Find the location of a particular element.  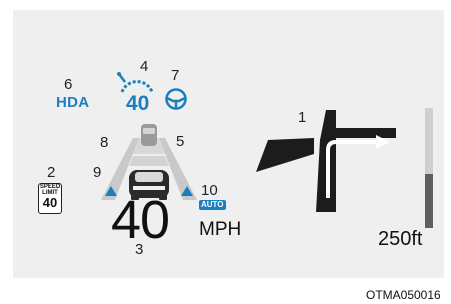

left-road is located at coordinates (285, 155).